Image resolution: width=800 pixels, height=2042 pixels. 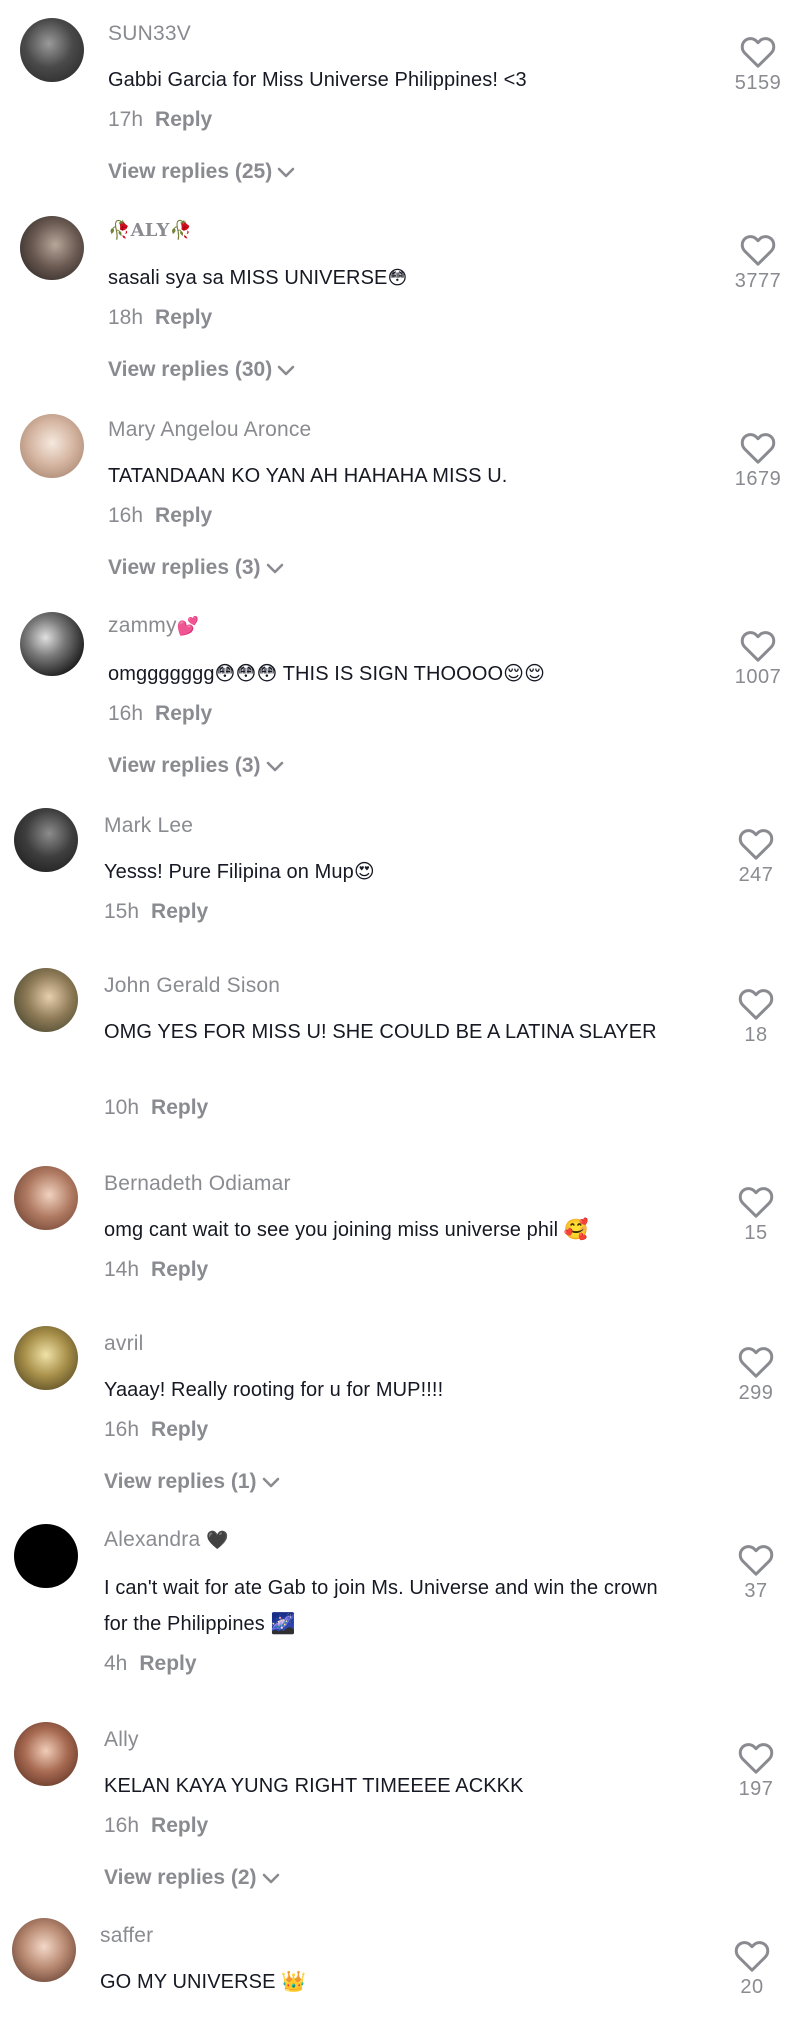 I want to click on comment-username: Mark Lee, so click(x=148, y=826).